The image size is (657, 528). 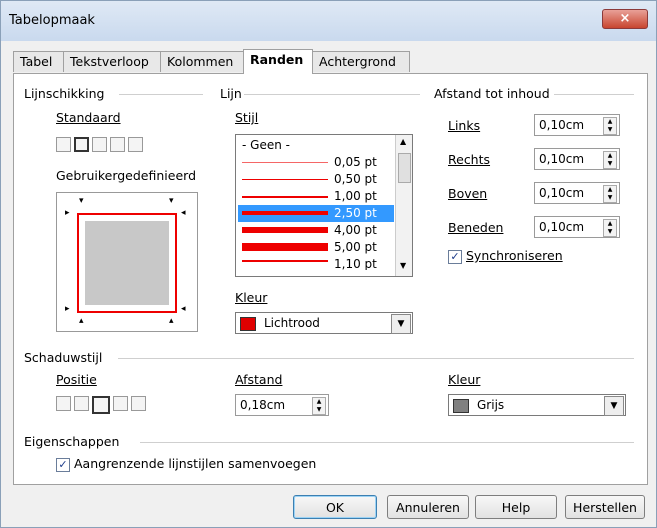 What do you see at coordinates (428, 507) in the screenshot?
I see `cancel-button: Annuleren` at bounding box center [428, 507].